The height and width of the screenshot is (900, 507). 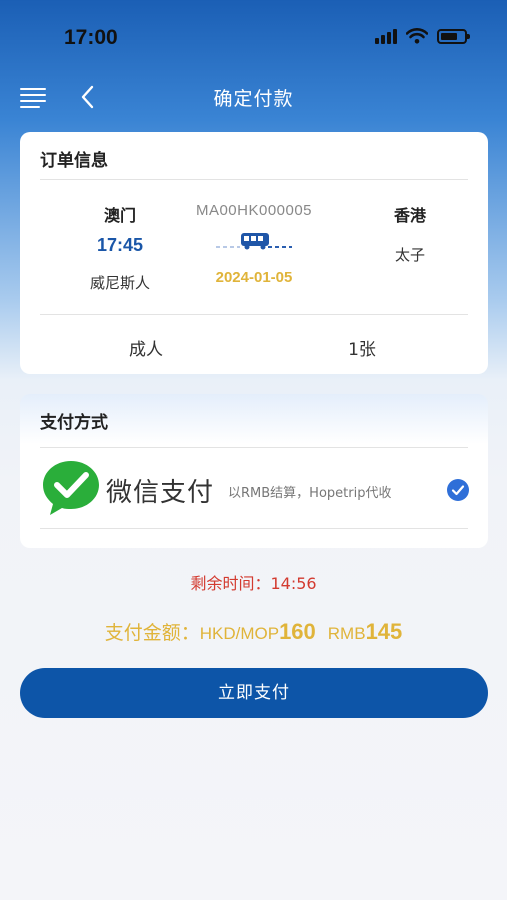 I want to click on nav-bar: 确定付款, so click(x=253, y=97).